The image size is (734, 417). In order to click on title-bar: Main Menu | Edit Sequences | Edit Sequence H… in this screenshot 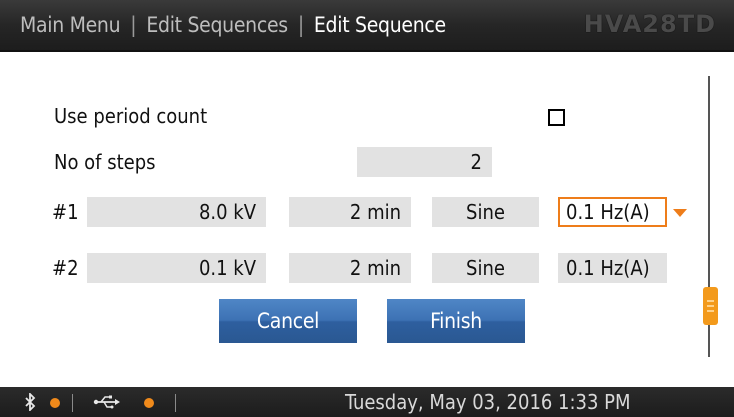, I will do `click(367, 26)`.